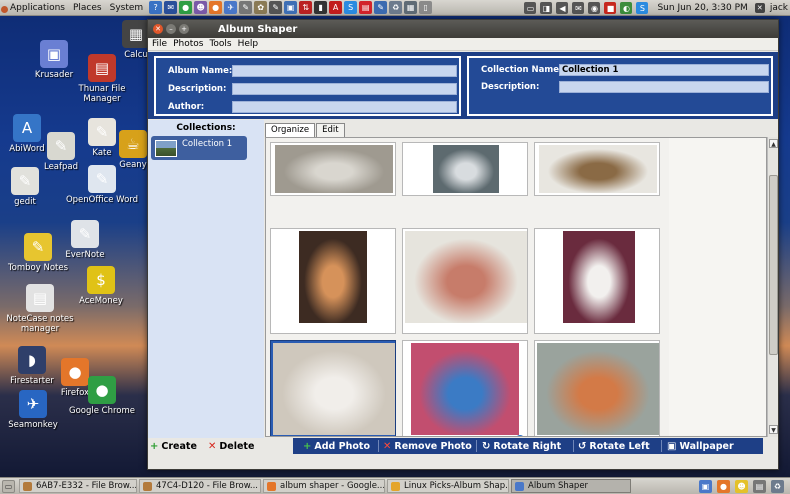 This screenshot has height=494, width=790. Describe the element at coordinates (87, 8) in the screenshot. I see `places-menu: Places` at that location.